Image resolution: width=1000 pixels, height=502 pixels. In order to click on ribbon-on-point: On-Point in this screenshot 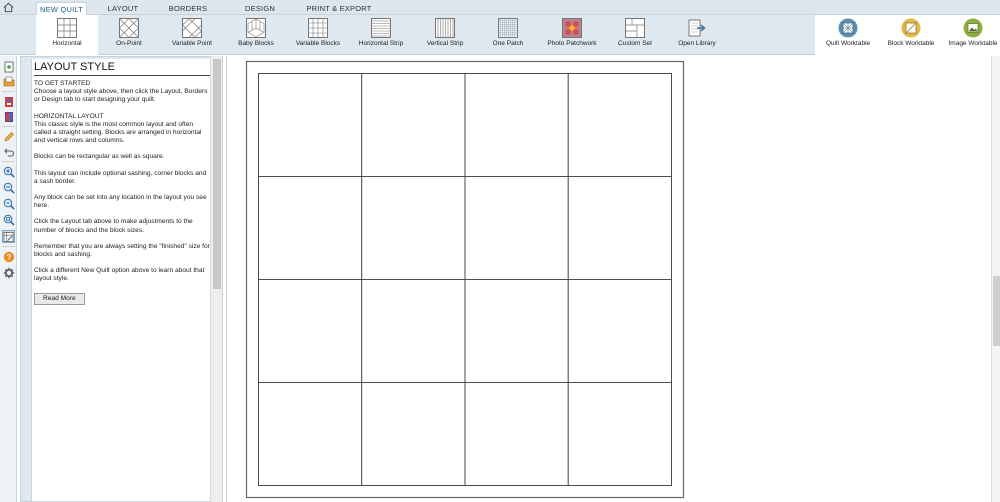, I will do `click(129, 35)`.